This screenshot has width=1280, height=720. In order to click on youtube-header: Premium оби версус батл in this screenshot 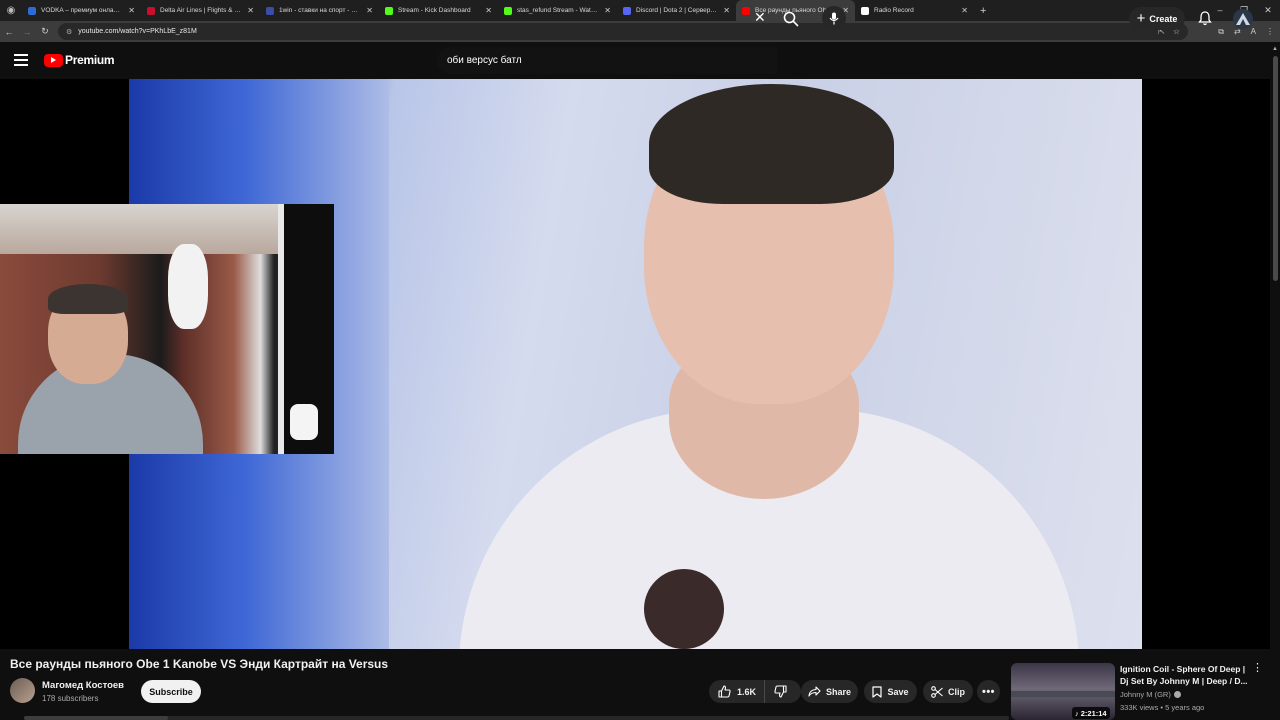, I will do `click(640, 60)`.